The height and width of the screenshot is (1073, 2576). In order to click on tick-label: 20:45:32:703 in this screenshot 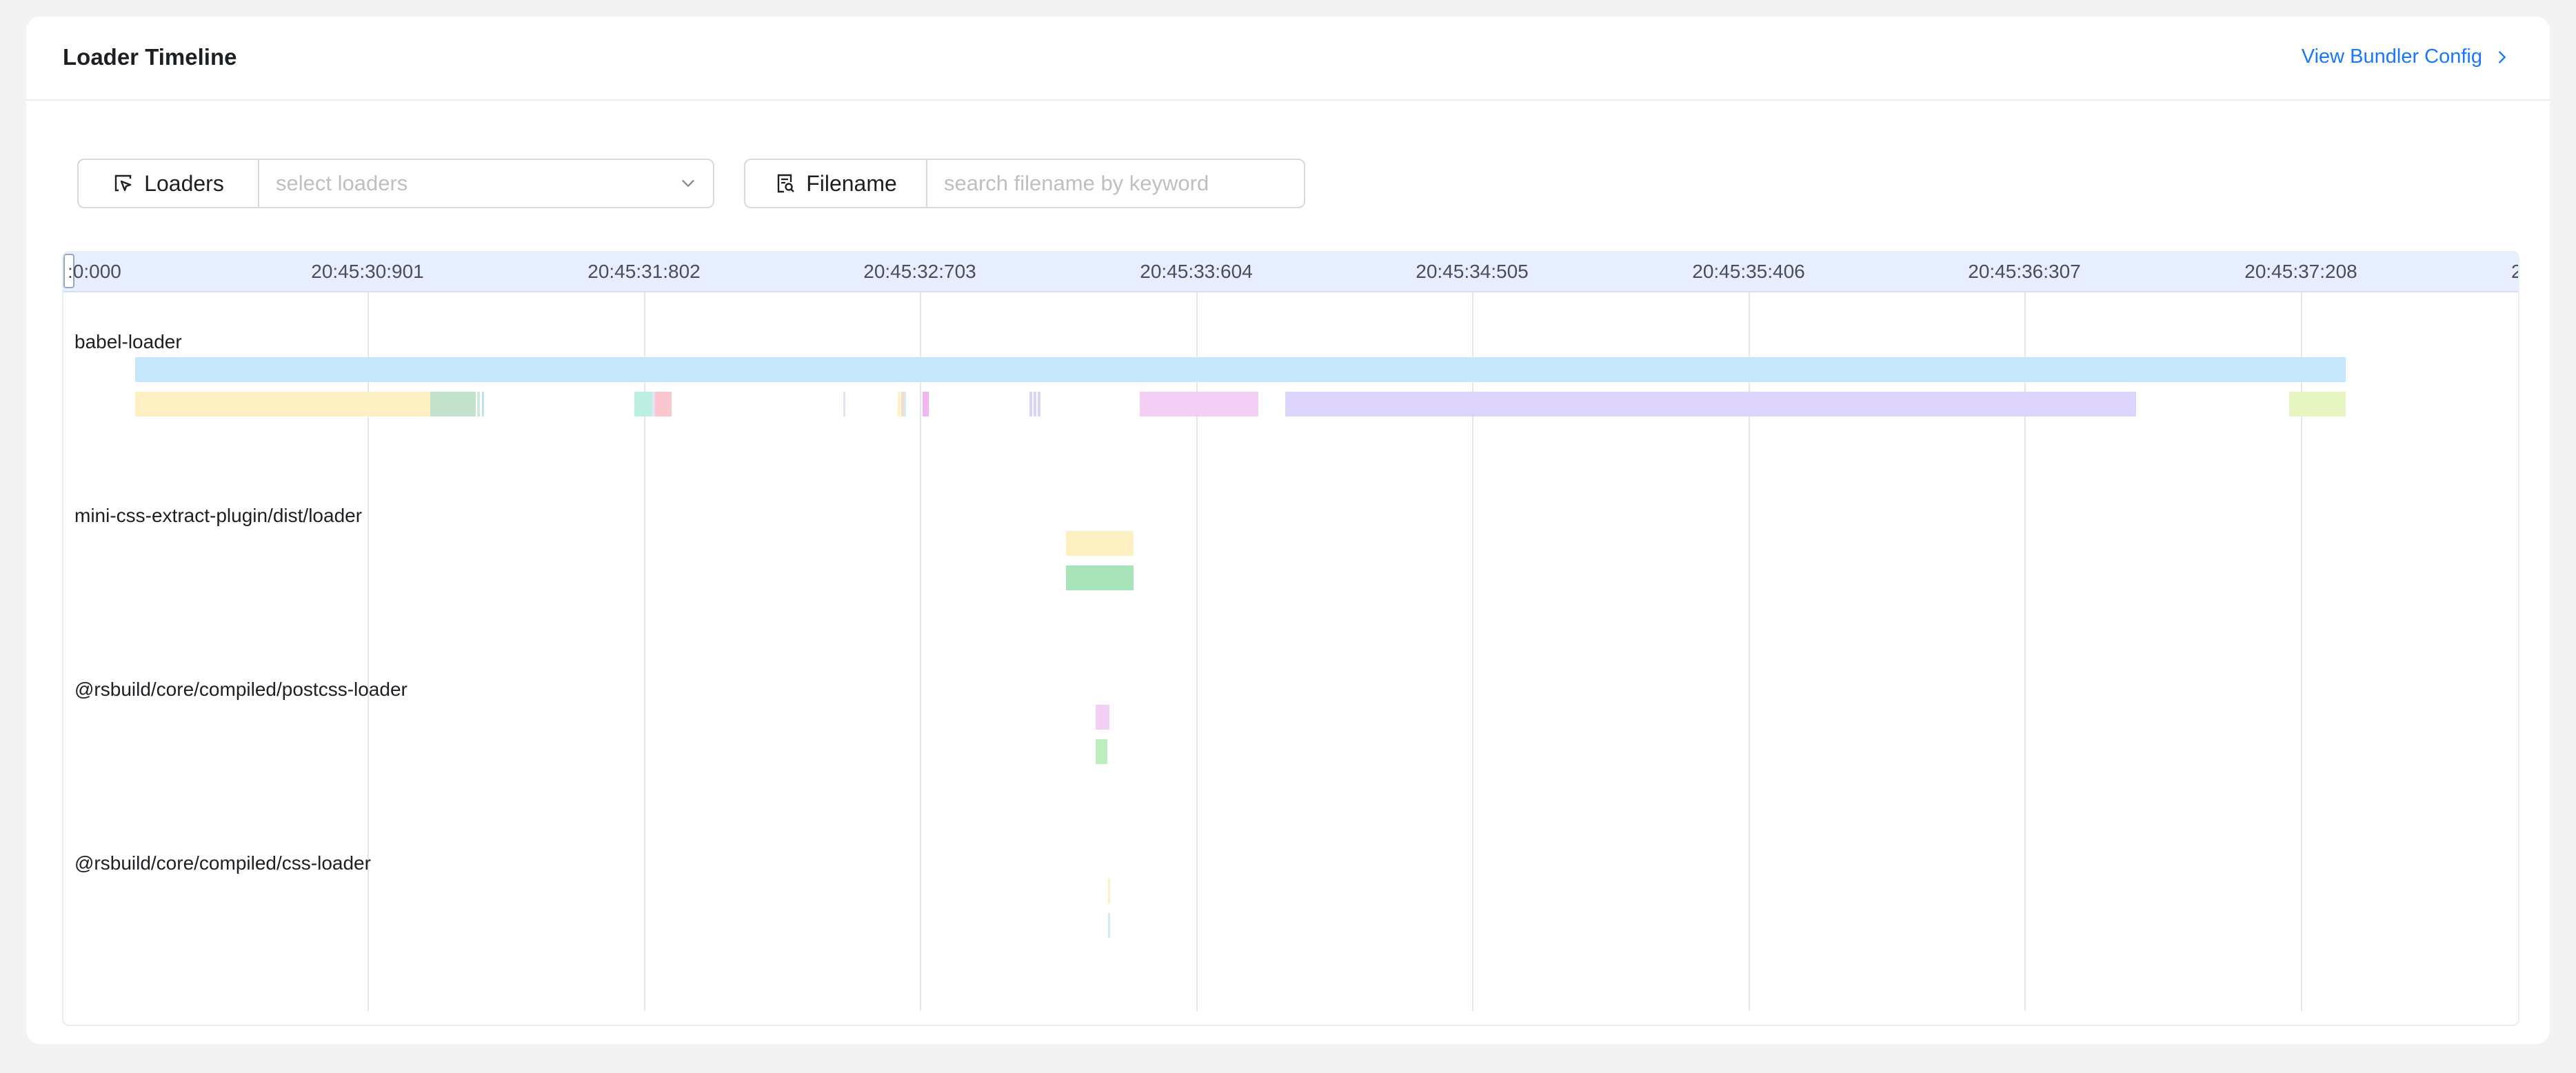, I will do `click(919, 271)`.